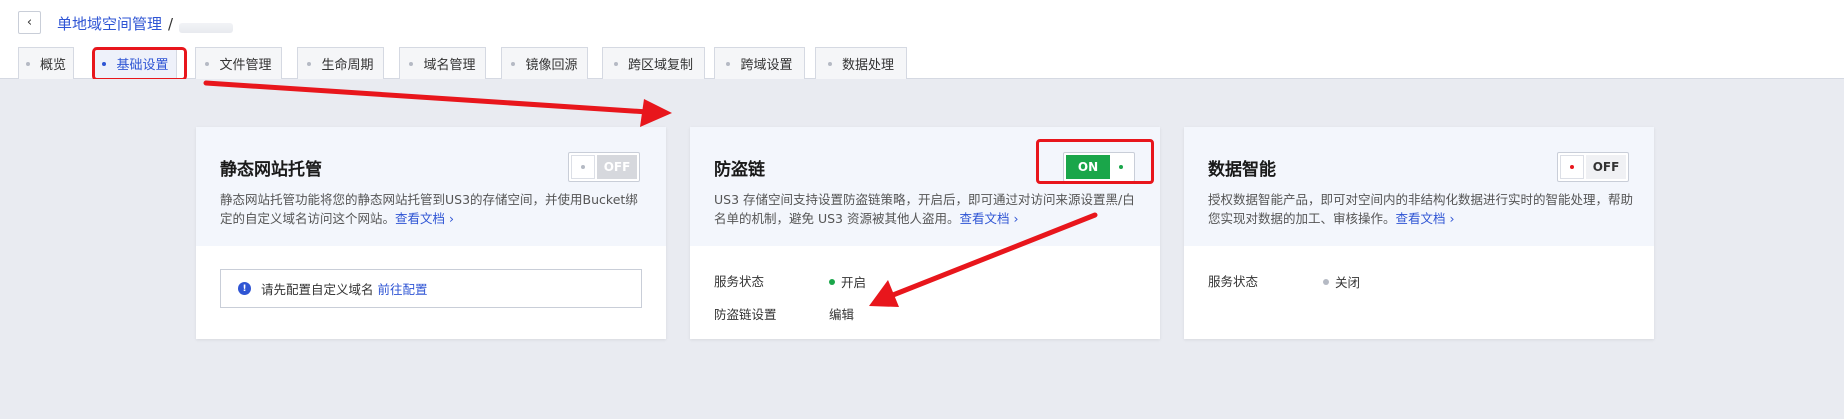 The width and height of the screenshot is (1844, 419). What do you see at coordinates (841, 313) in the screenshot?
I see `edit-link: 编辑` at bounding box center [841, 313].